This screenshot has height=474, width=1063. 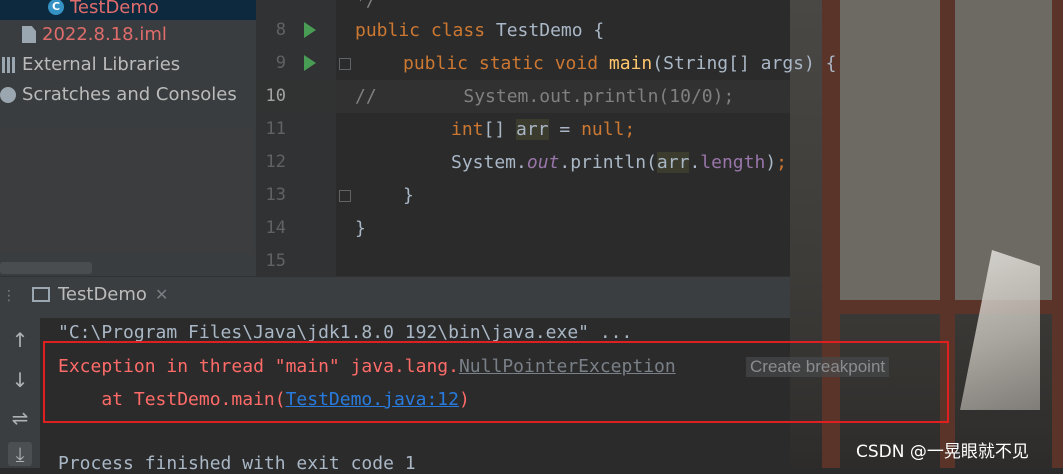 I want to click on tree-item-label: TestDemo, so click(x=114, y=9).